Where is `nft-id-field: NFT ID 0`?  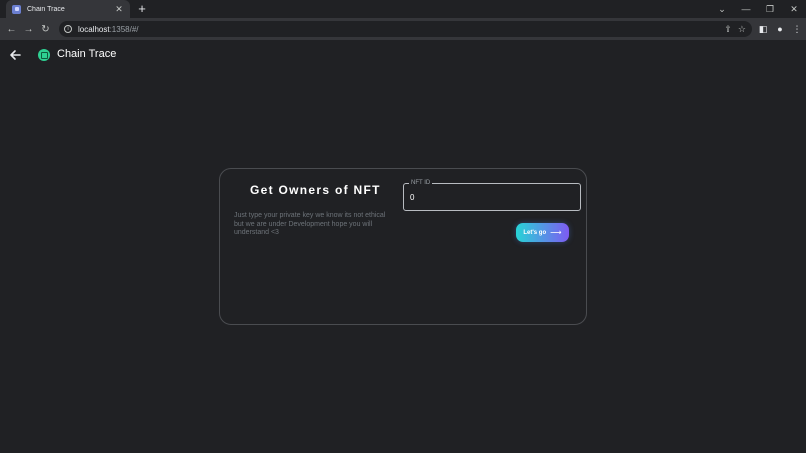 nft-id-field: NFT ID 0 is located at coordinates (492, 195).